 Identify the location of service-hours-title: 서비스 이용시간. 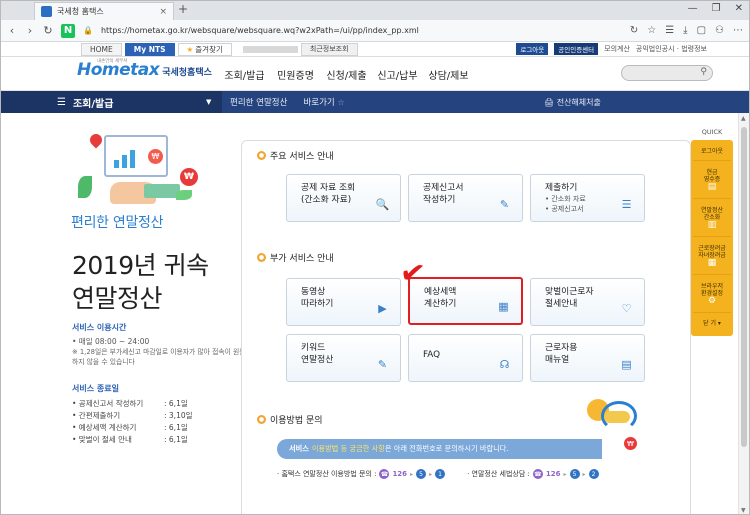
(99, 327).